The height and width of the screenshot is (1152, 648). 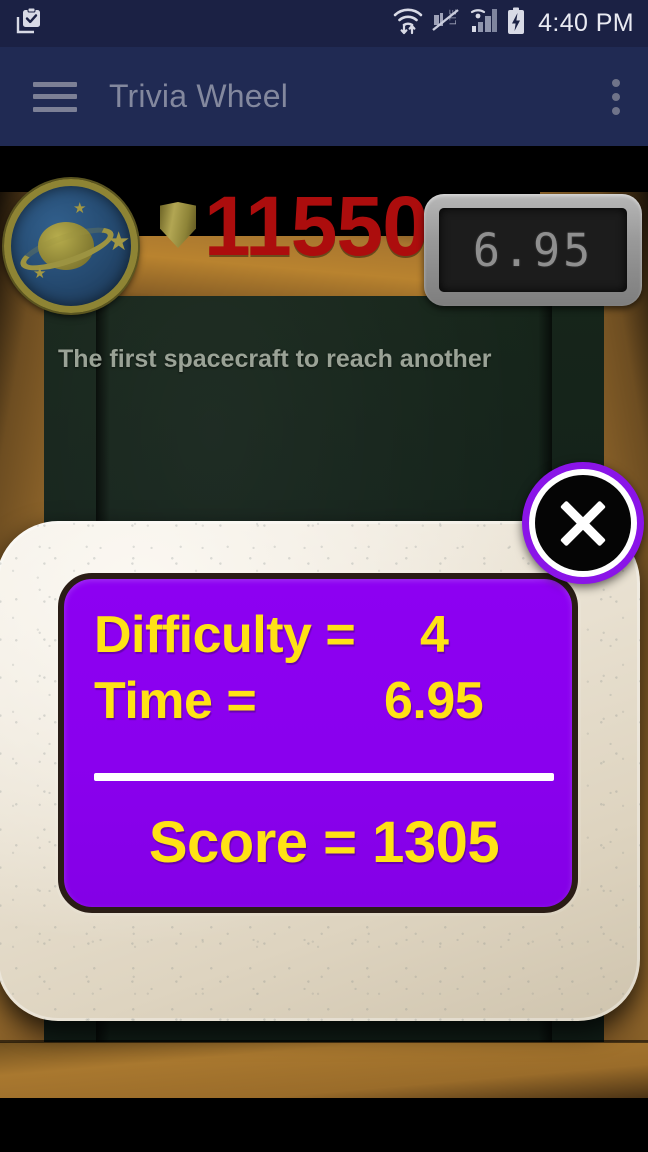 What do you see at coordinates (324, 1069) in the screenshot?
I see `wood-frame-bottom-ledge` at bounding box center [324, 1069].